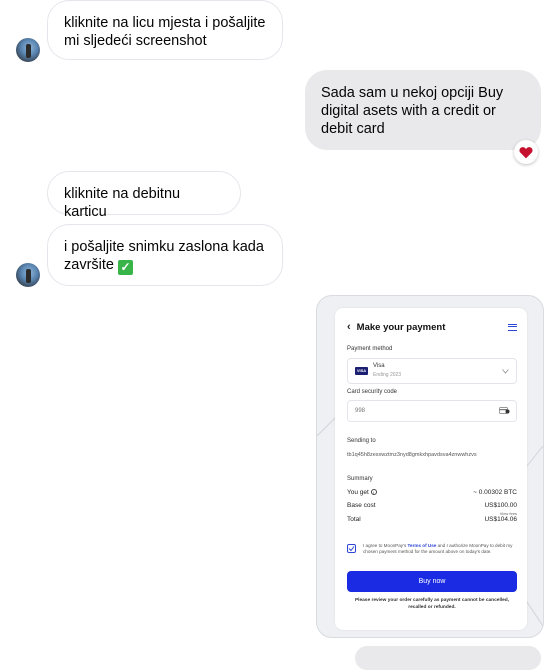 This screenshot has height=670, width=557. I want to click on terms-link: Terms of Use, so click(422, 545).